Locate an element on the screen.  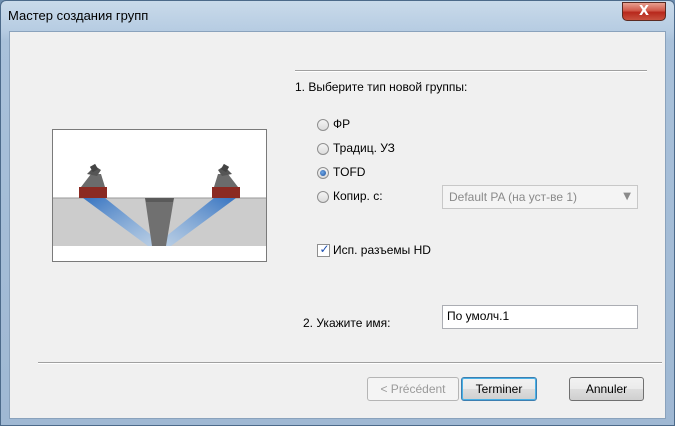
cancel-button: Annuler is located at coordinates (606, 389).